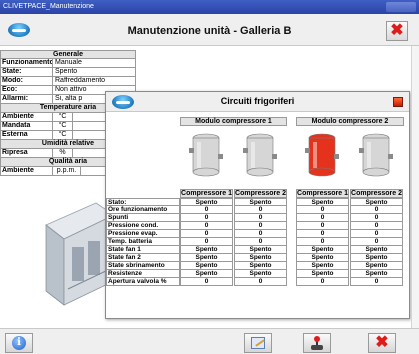 The image size is (419, 354). Describe the element at coordinates (27, 126) in the screenshot. I see `temperature-label: Mandata` at that location.